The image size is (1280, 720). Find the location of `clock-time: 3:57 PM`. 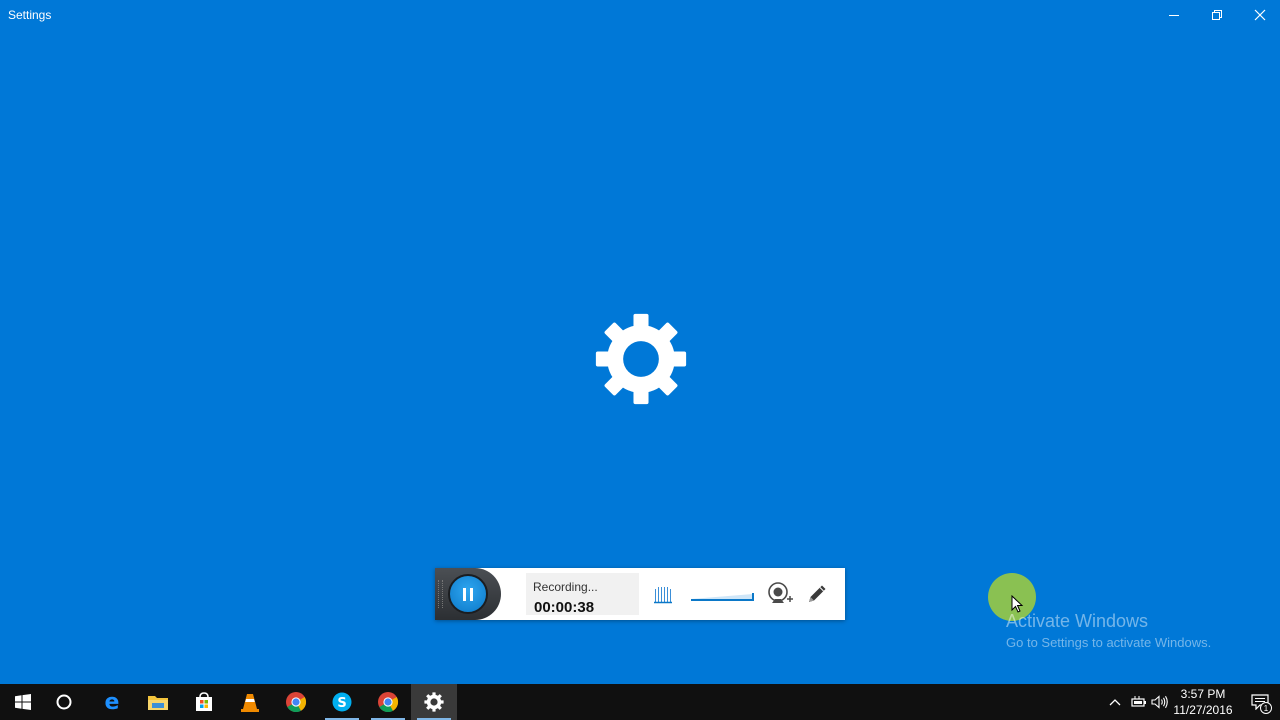

clock-time: 3:57 PM is located at coordinates (1203, 694).